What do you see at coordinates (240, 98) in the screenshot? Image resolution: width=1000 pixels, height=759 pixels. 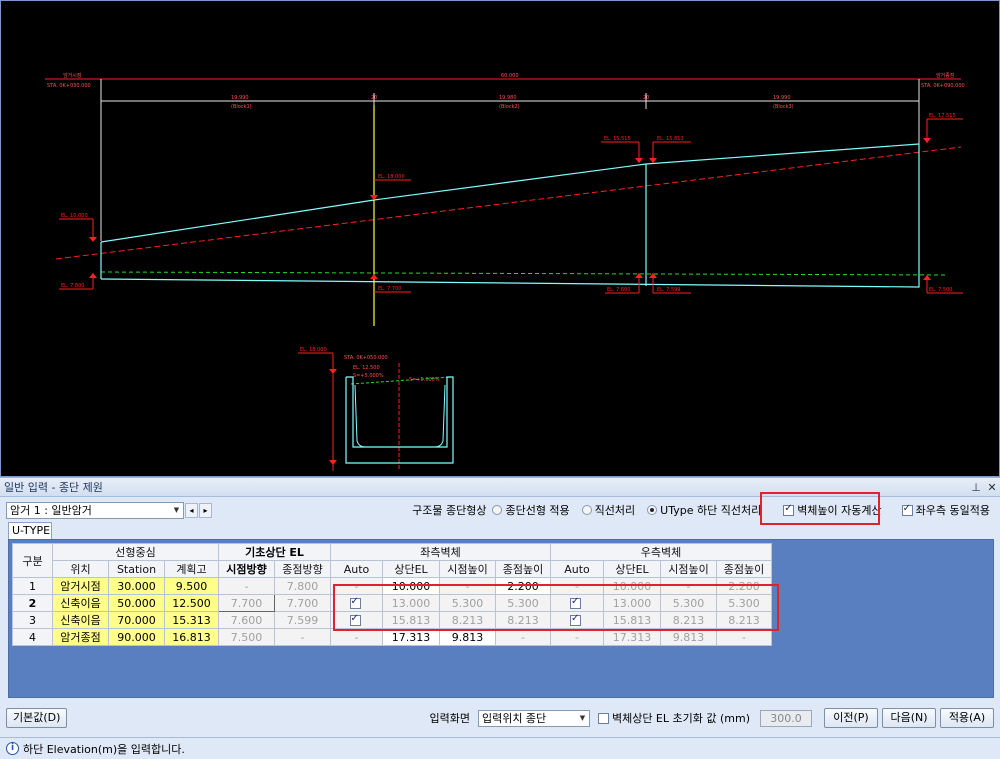 I see `cad-seg1-len: 19.990` at bounding box center [240, 98].